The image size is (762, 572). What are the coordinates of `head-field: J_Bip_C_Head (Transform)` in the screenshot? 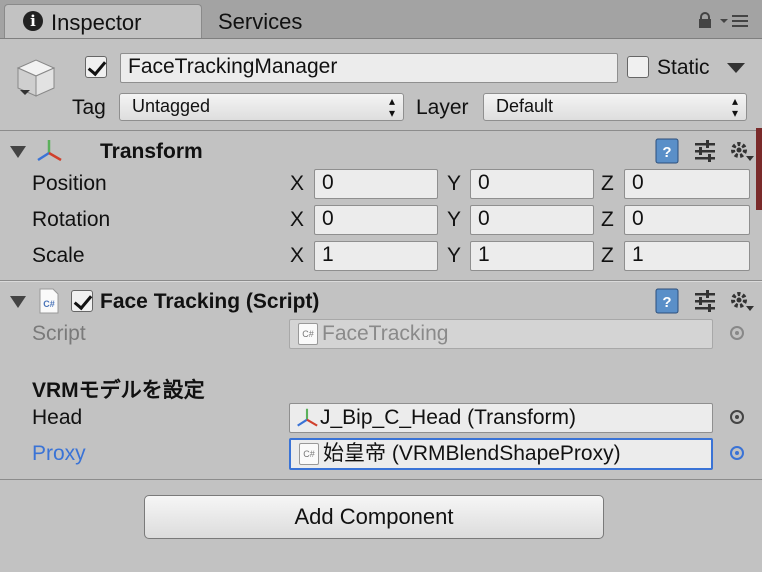 It's located at (501, 418).